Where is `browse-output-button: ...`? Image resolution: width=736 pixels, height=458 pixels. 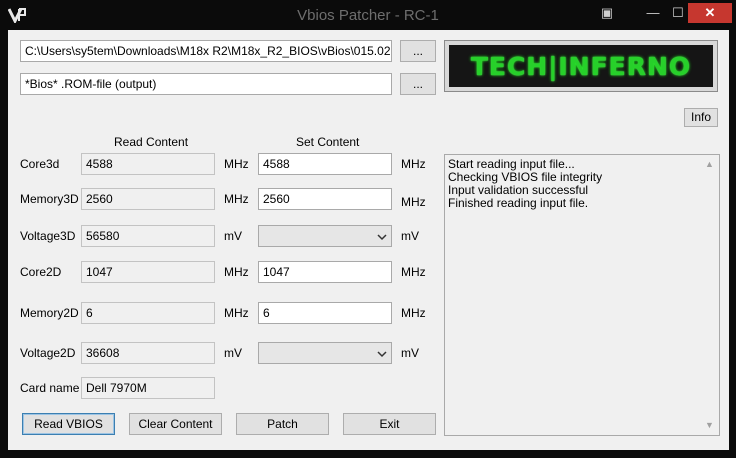 browse-output-button: ... is located at coordinates (418, 84).